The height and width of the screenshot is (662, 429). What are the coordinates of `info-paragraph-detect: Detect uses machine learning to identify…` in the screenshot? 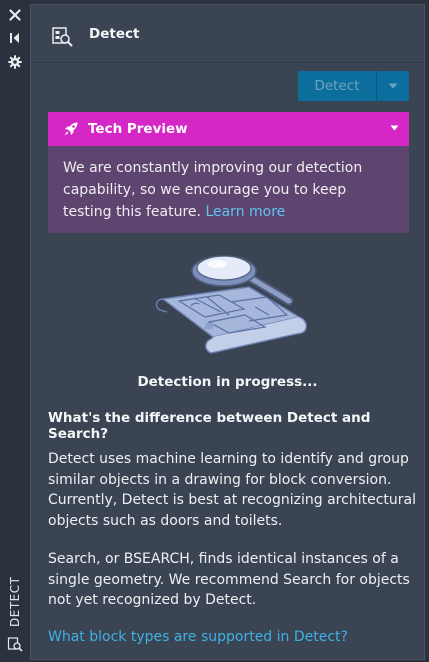 It's located at (232, 490).